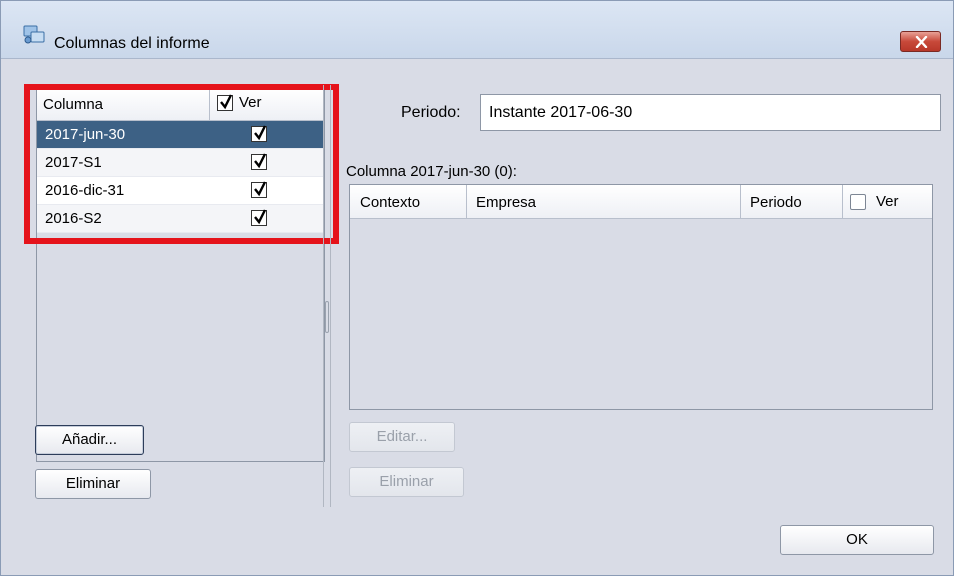 The height and width of the screenshot is (576, 954). What do you see at coordinates (180, 163) in the screenshot?
I see `table-row: 2017-S1` at bounding box center [180, 163].